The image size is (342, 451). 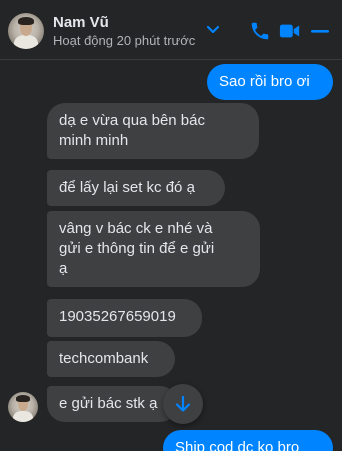 I want to click on message-line: vâng v bác ck e nhé và, so click(x=136, y=228).